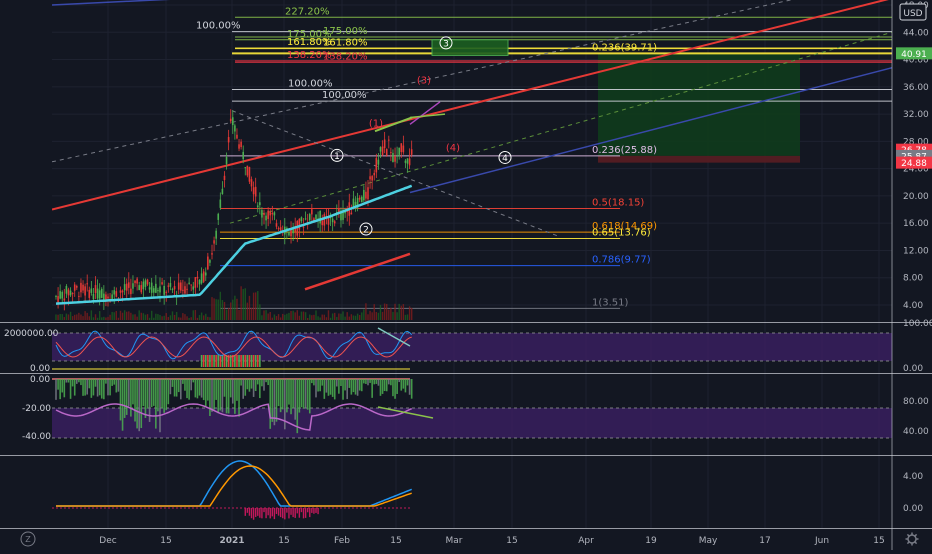  Describe the element at coordinates (366, 231) in the screenshot. I see `wave-num-4: 2` at that location.